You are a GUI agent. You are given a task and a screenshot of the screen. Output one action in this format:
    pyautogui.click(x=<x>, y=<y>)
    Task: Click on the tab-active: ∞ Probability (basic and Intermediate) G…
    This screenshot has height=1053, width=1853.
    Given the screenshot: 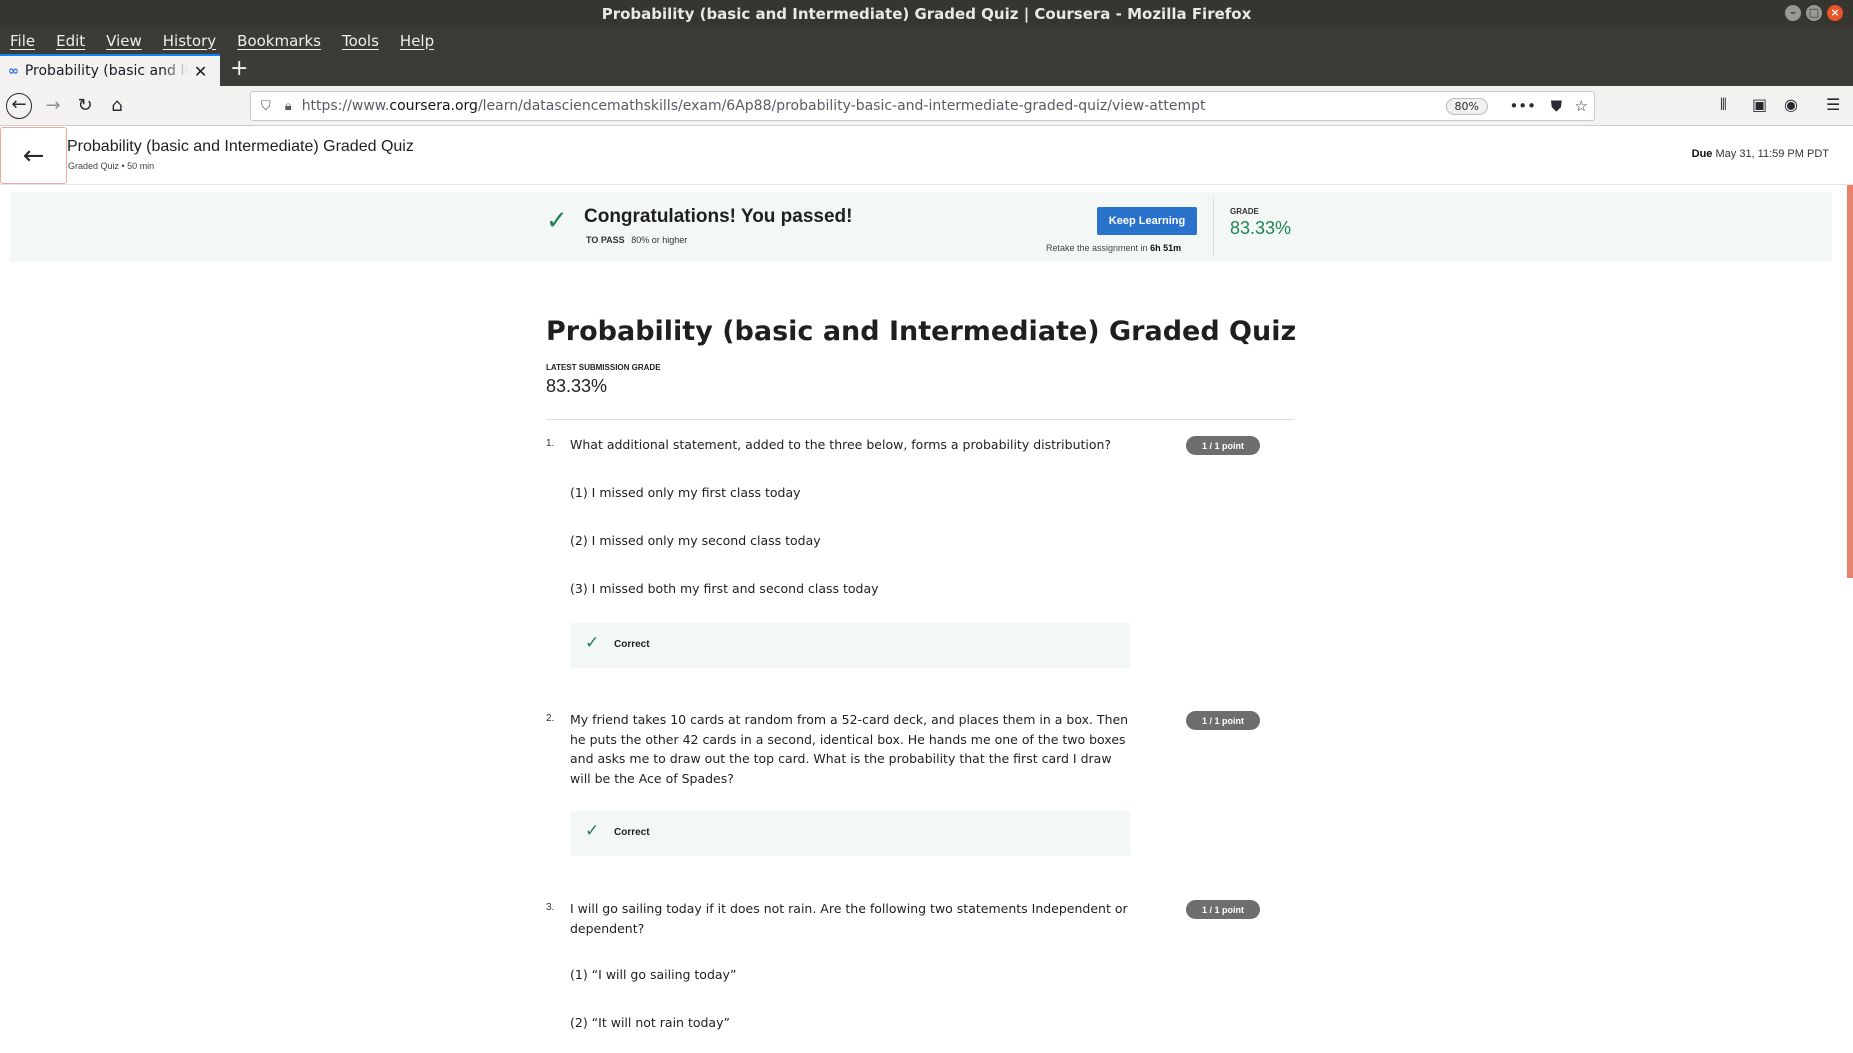 What is the action you would take?
    pyautogui.click(x=110, y=70)
    